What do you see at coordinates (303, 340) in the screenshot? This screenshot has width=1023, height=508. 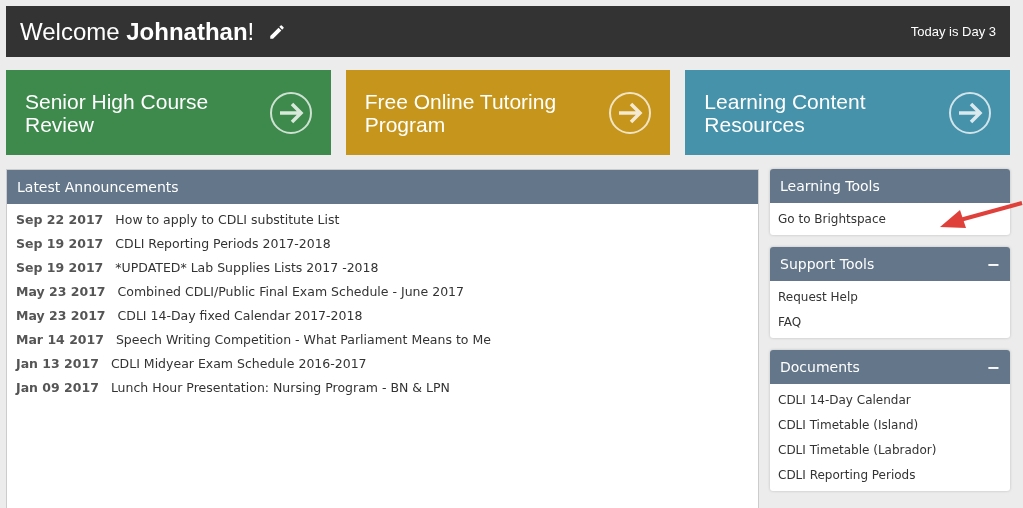 I see `announcement-link: Speech Writing Competition - What Parliament Means to Me` at bounding box center [303, 340].